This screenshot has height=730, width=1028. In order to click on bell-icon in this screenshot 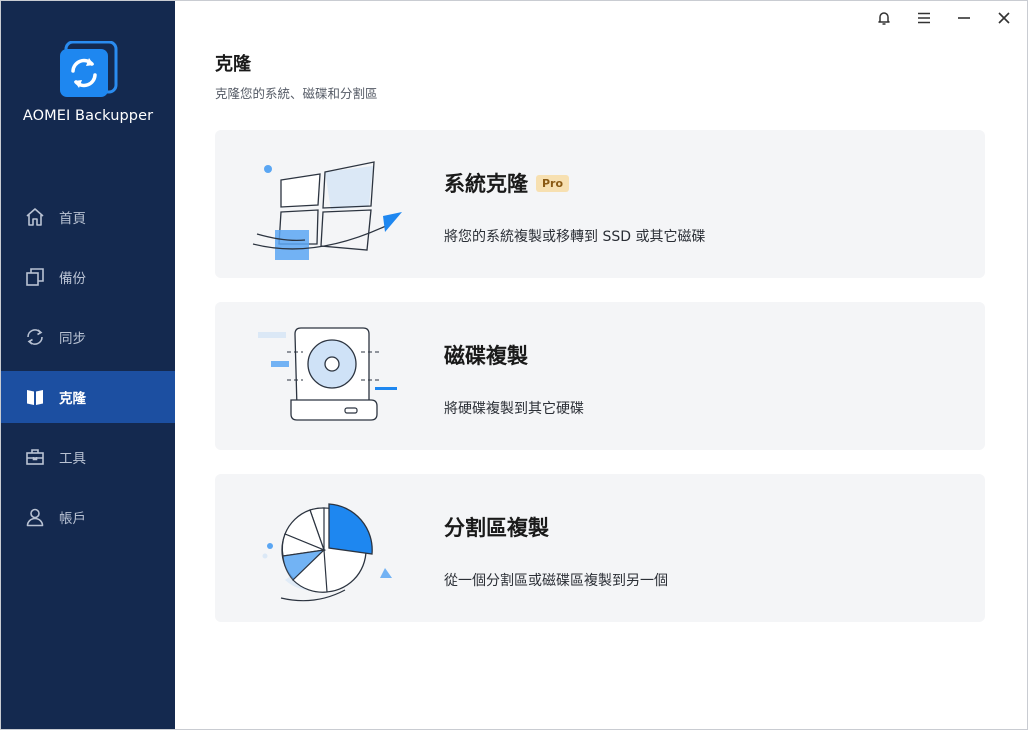, I will do `click(884, 20)`.